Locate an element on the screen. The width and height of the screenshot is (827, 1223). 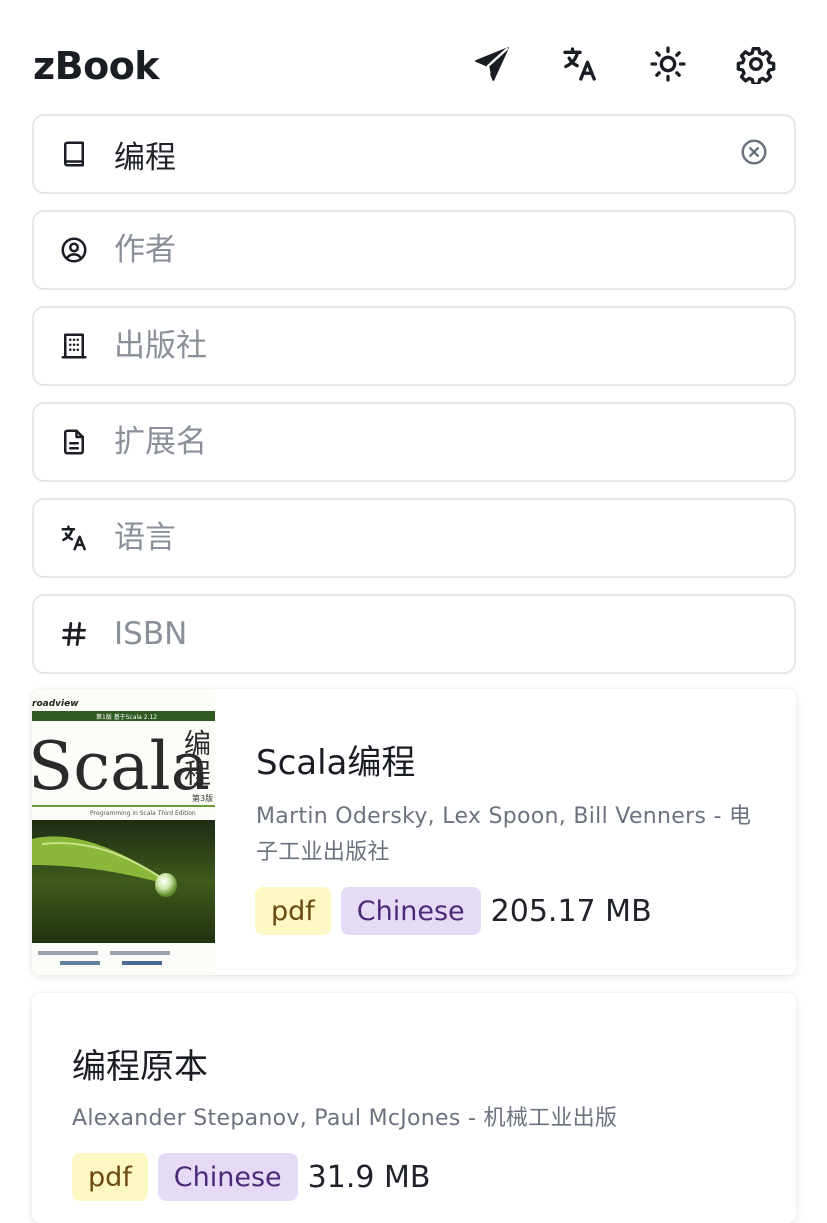
language-field is located at coordinates (414, 538).